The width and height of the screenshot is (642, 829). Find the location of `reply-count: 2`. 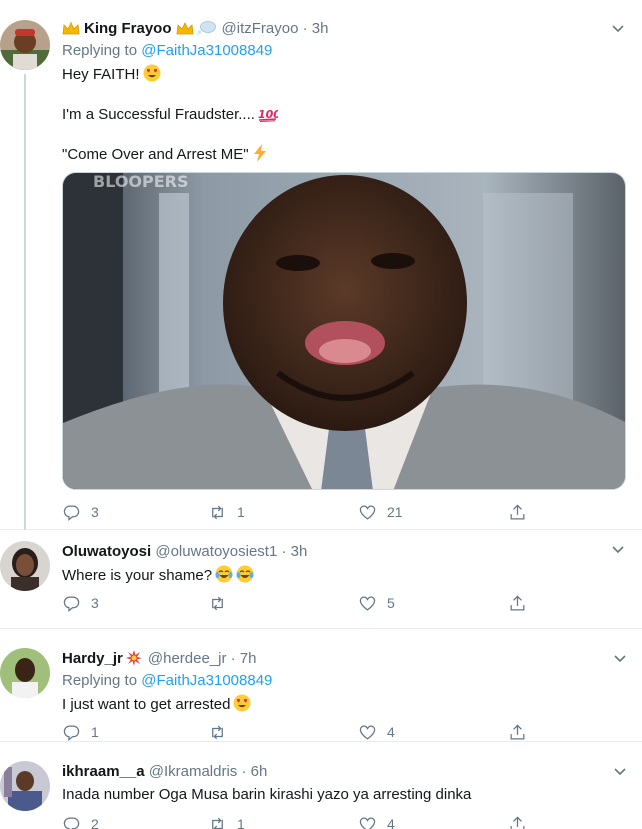

reply-count: 2 is located at coordinates (95, 822).